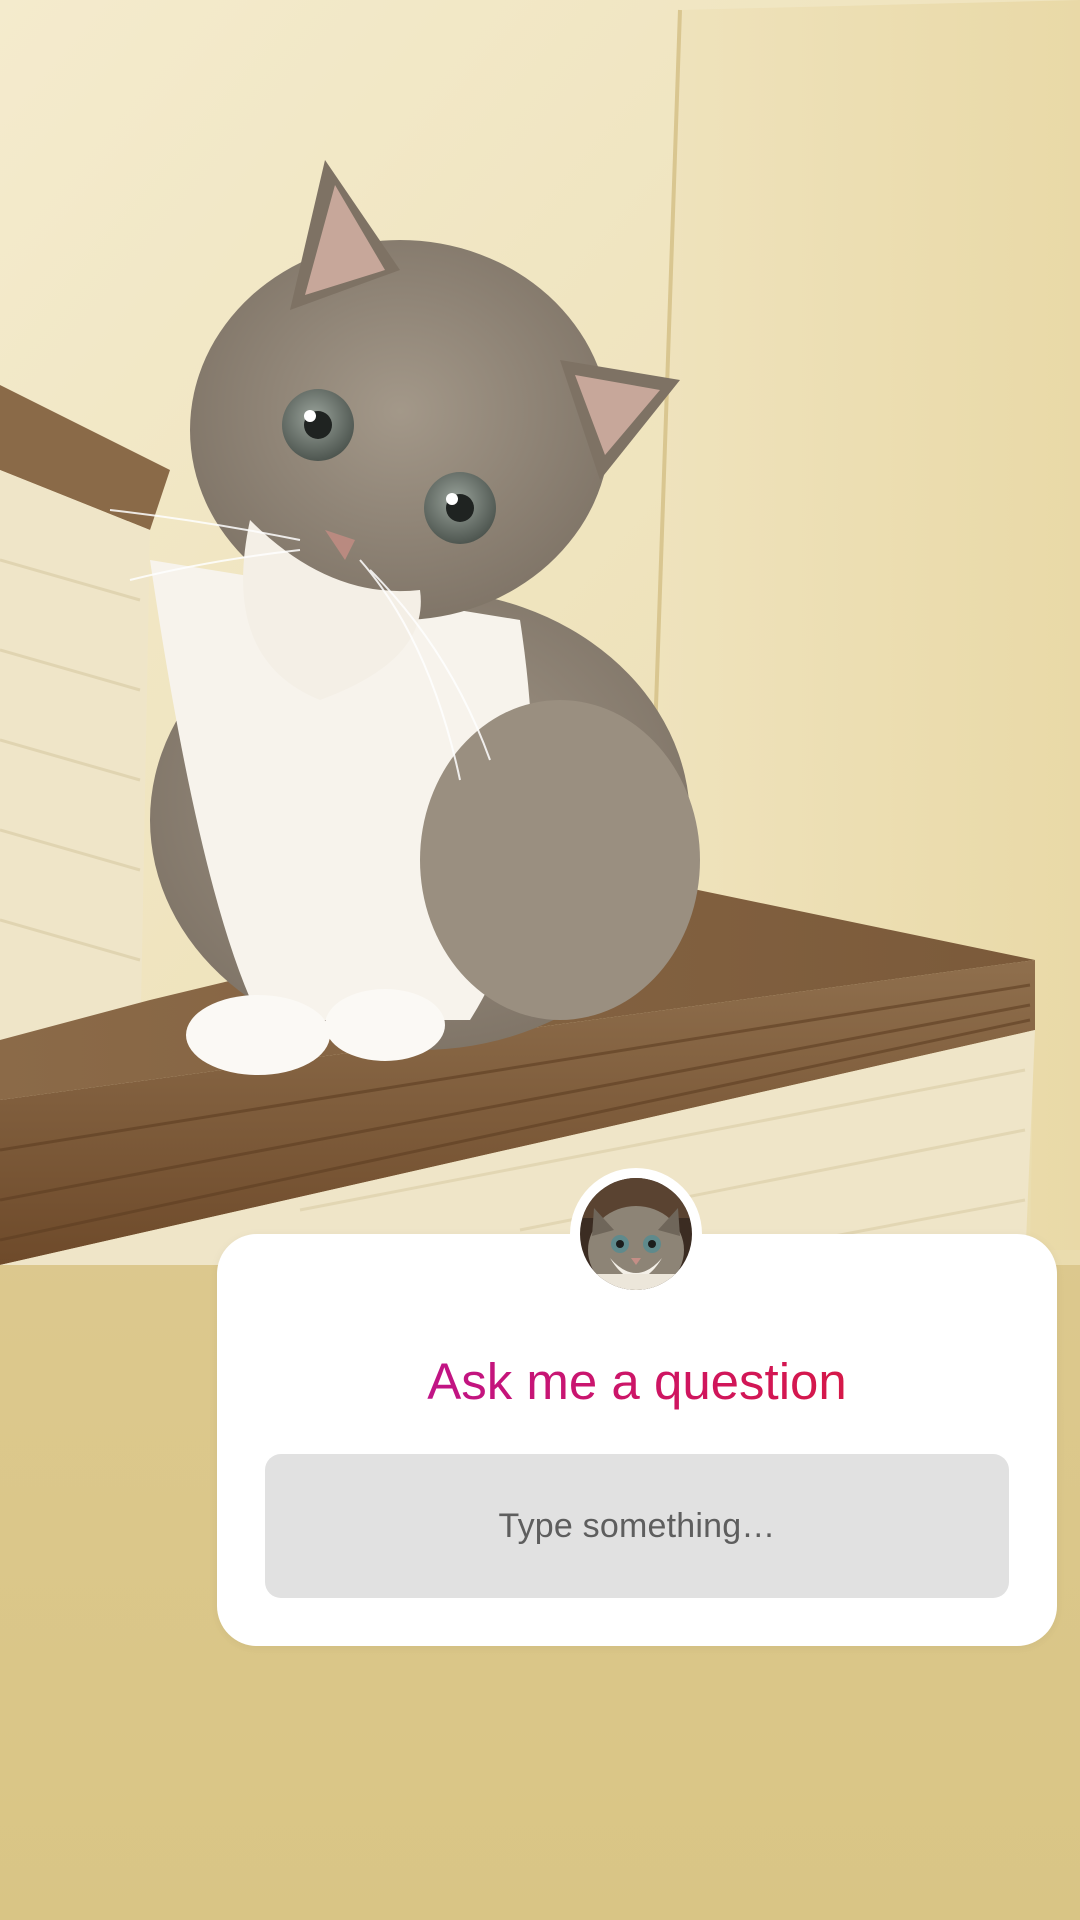 This screenshot has width=1080, height=1920. Describe the element at coordinates (637, 1382) in the screenshot. I see `question-sticker-title: Ask me a question` at that location.